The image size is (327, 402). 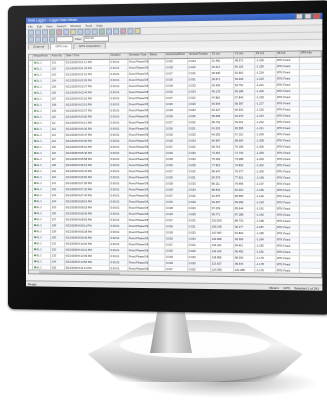 I want to click on table-cell: 0.017, so click(x=177, y=220).